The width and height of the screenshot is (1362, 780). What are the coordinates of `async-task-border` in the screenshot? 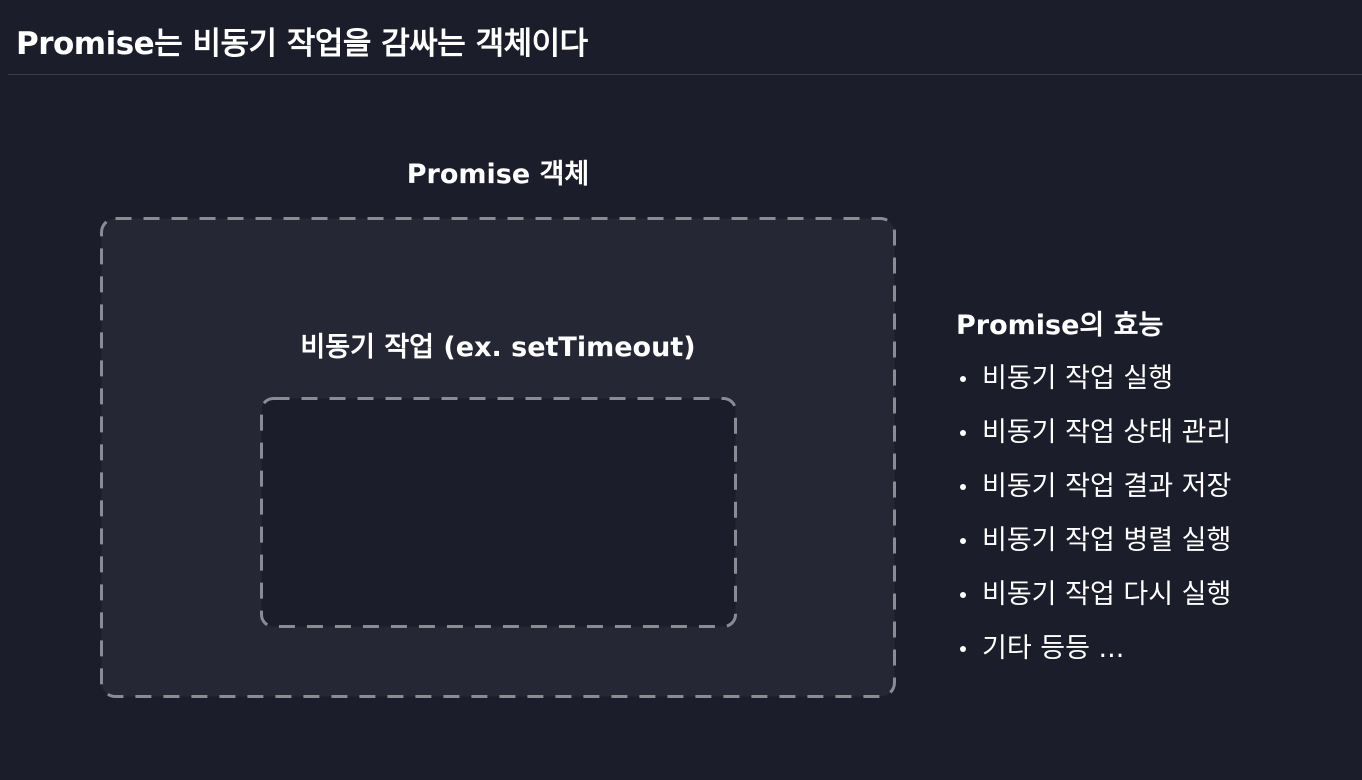 It's located at (498, 512).